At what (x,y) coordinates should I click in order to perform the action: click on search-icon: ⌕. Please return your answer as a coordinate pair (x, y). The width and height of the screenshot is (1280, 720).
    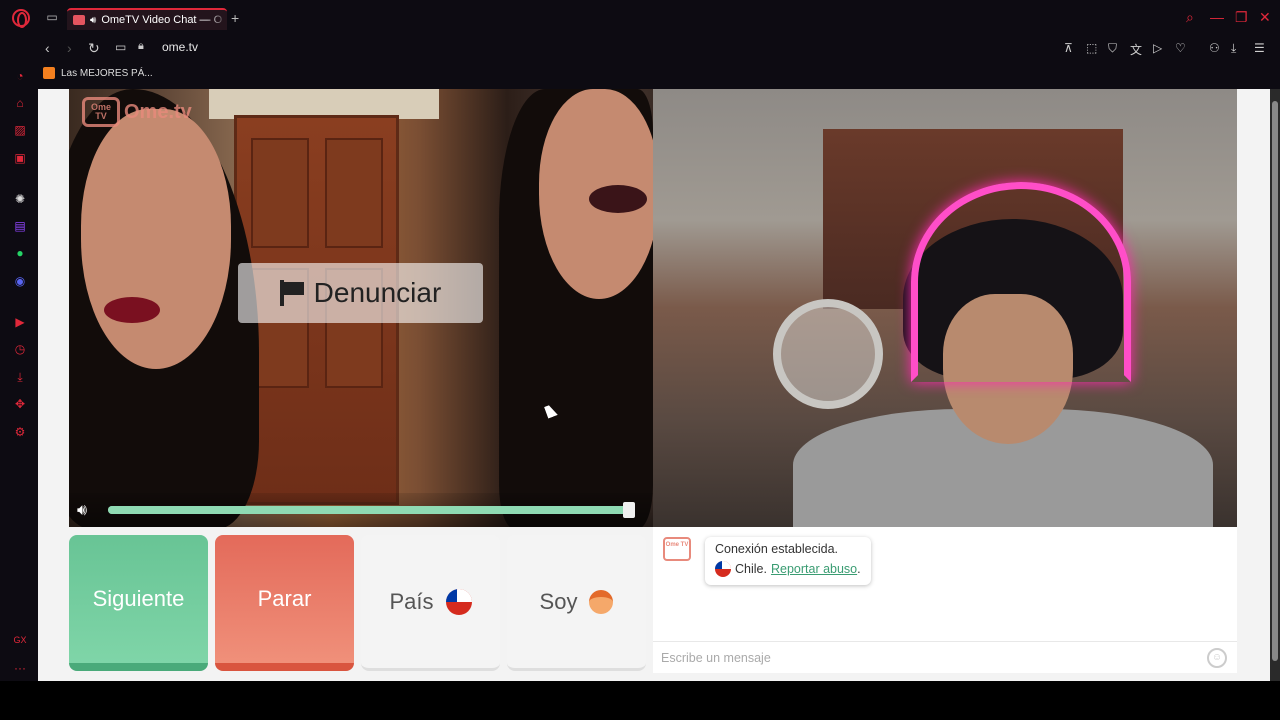
    Looking at the image, I should click on (1190, 17).